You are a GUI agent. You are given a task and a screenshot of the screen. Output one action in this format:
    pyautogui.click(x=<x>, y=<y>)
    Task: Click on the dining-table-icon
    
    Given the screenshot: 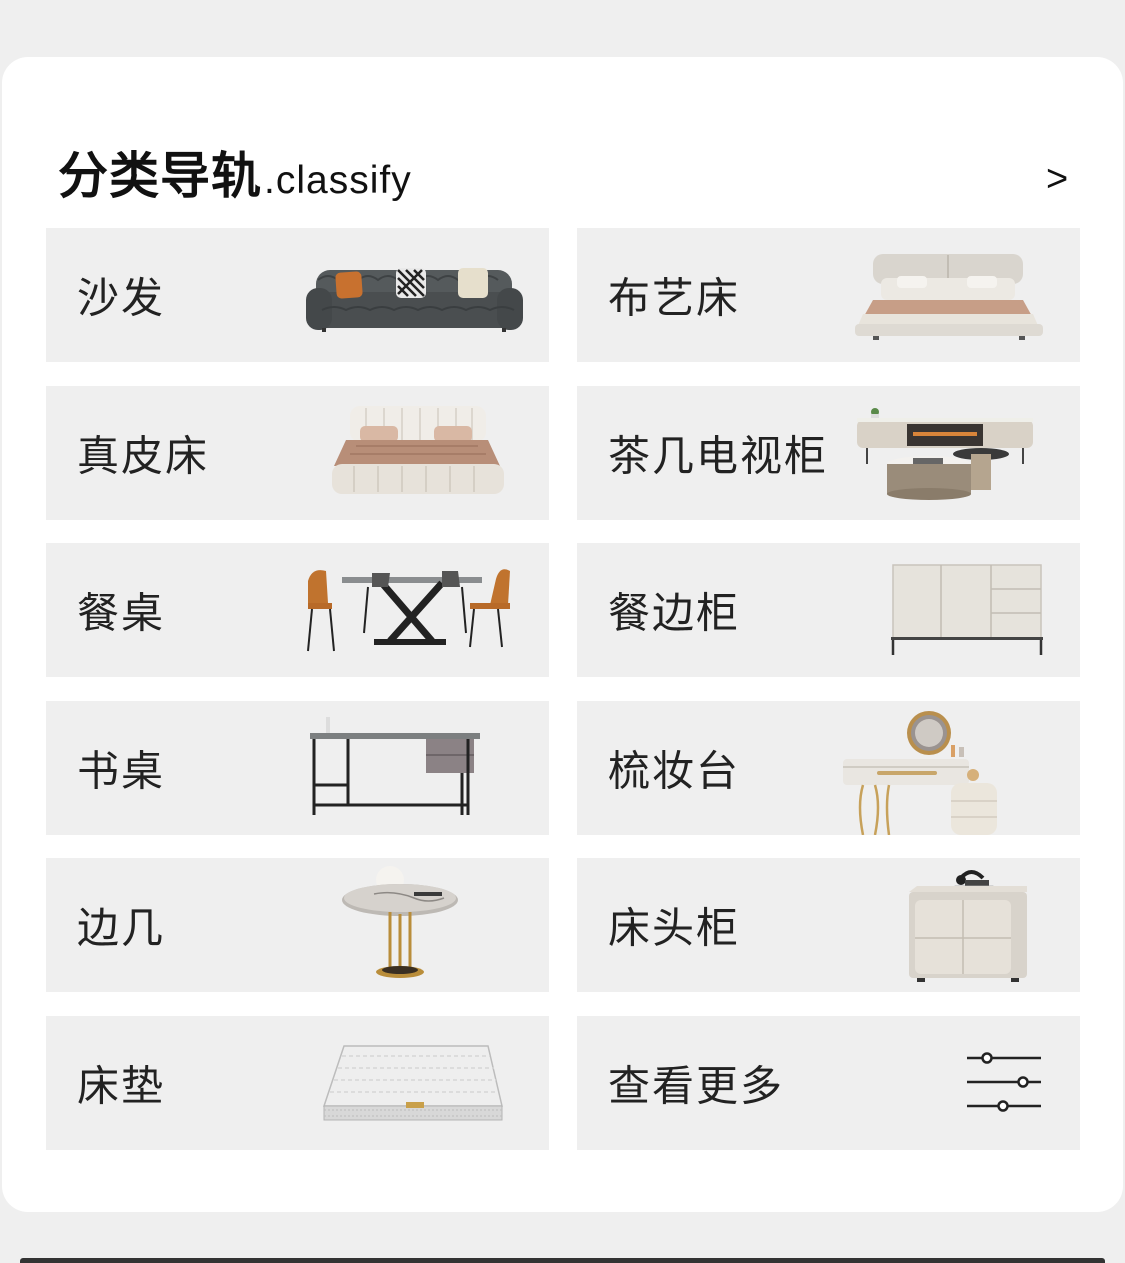 What is the action you would take?
    pyautogui.click(x=414, y=610)
    